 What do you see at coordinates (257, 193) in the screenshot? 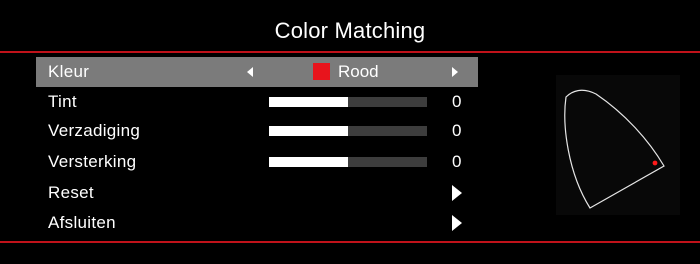
I see `menu-item-reset: Reset` at bounding box center [257, 193].